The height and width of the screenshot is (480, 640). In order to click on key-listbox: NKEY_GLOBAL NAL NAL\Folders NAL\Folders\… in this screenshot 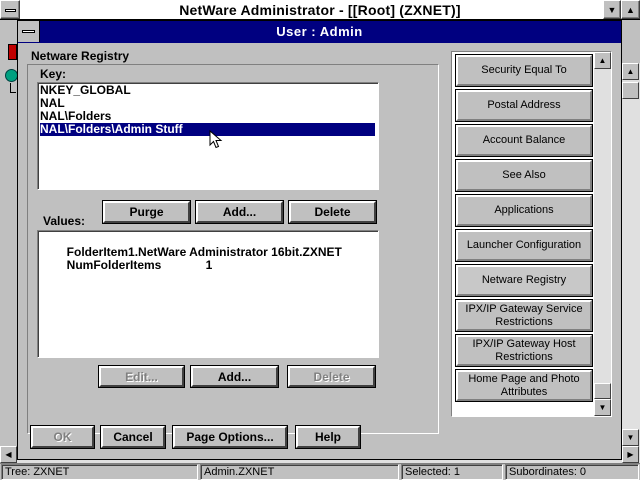, I will do `click(208, 136)`.